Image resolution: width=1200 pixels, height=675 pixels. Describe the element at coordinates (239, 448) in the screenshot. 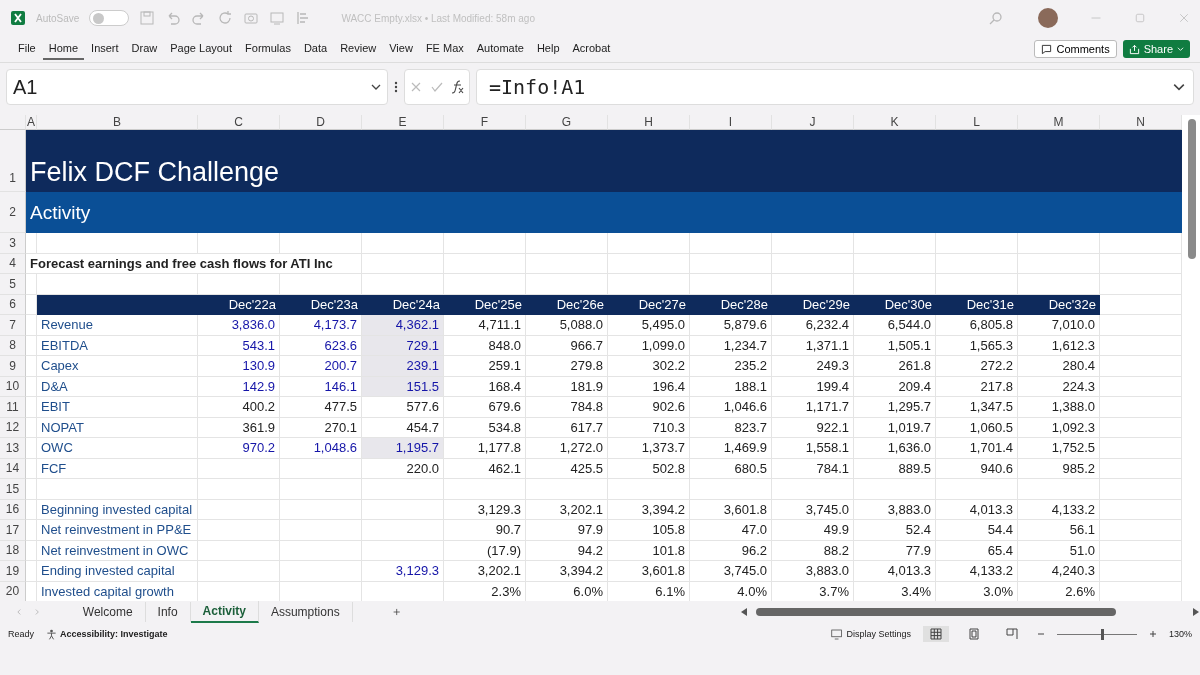

I see `table-cell: 970.2` at that location.